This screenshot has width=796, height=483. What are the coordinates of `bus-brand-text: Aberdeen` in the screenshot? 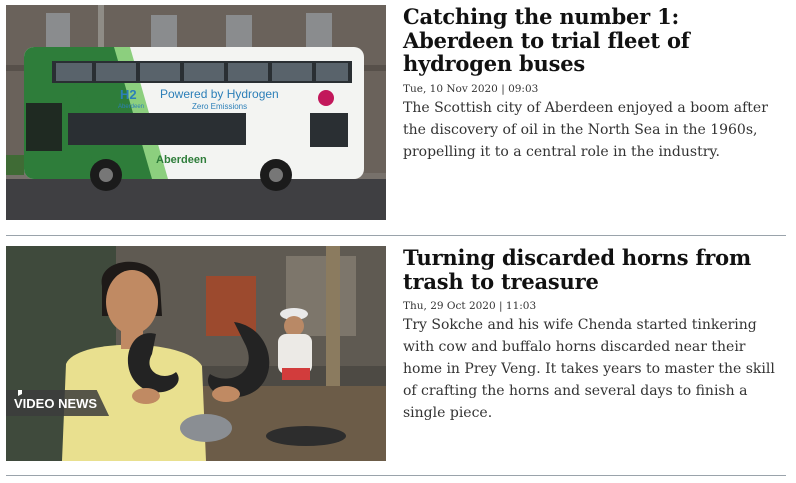 It's located at (181, 160).